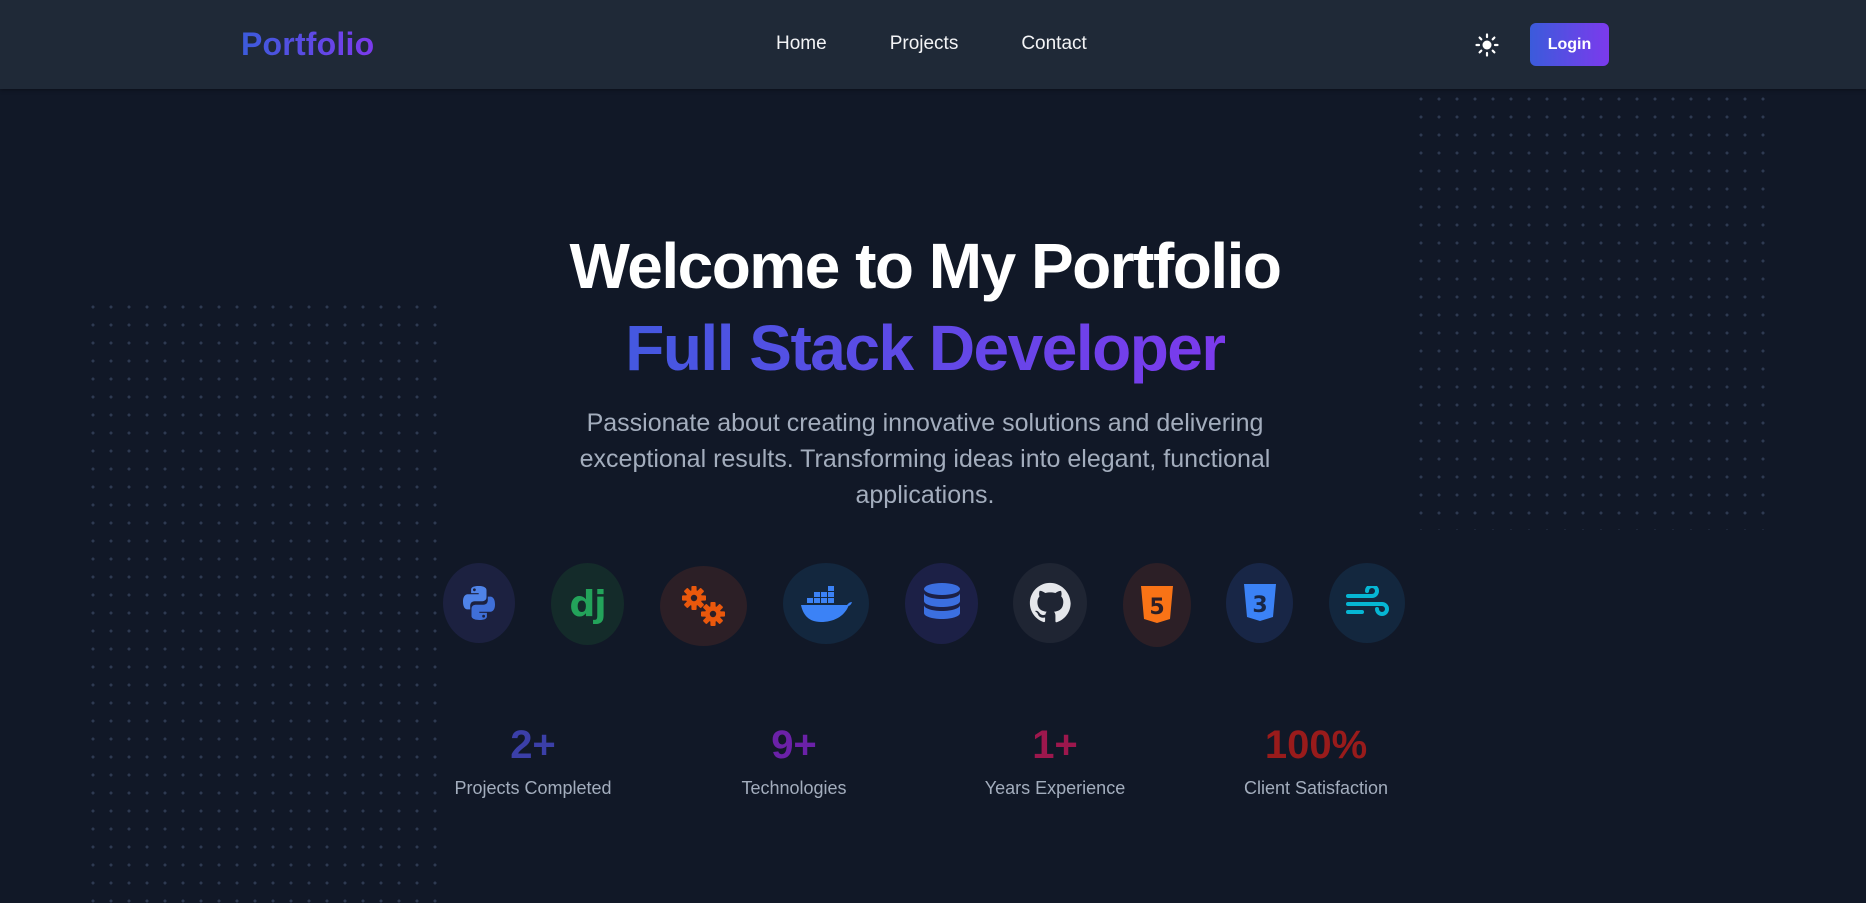 The height and width of the screenshot is (903, 1866). What do you see at coordinates (801, 44) in the screenshot?
I see `nav-link-home: Home` at bounding box center [801, 44].